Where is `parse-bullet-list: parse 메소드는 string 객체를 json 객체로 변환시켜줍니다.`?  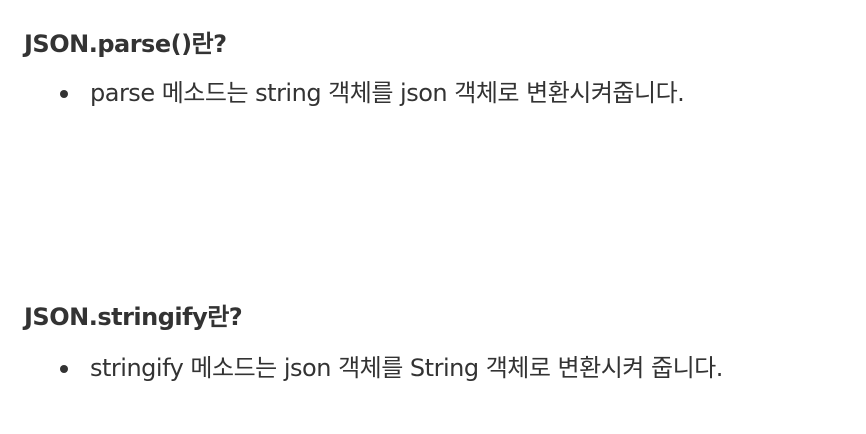
parse-bullet-list: parse 메소드는 string 객체를 json 객체로 변환시켜줍니다. is located at coordinates (439, 93).